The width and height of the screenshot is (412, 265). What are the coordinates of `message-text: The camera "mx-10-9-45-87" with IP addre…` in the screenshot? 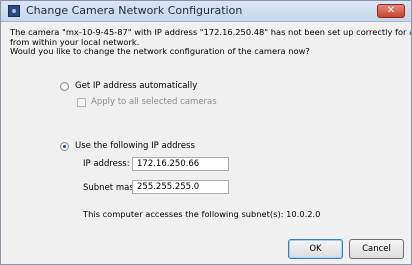 It's located at (210, 42).